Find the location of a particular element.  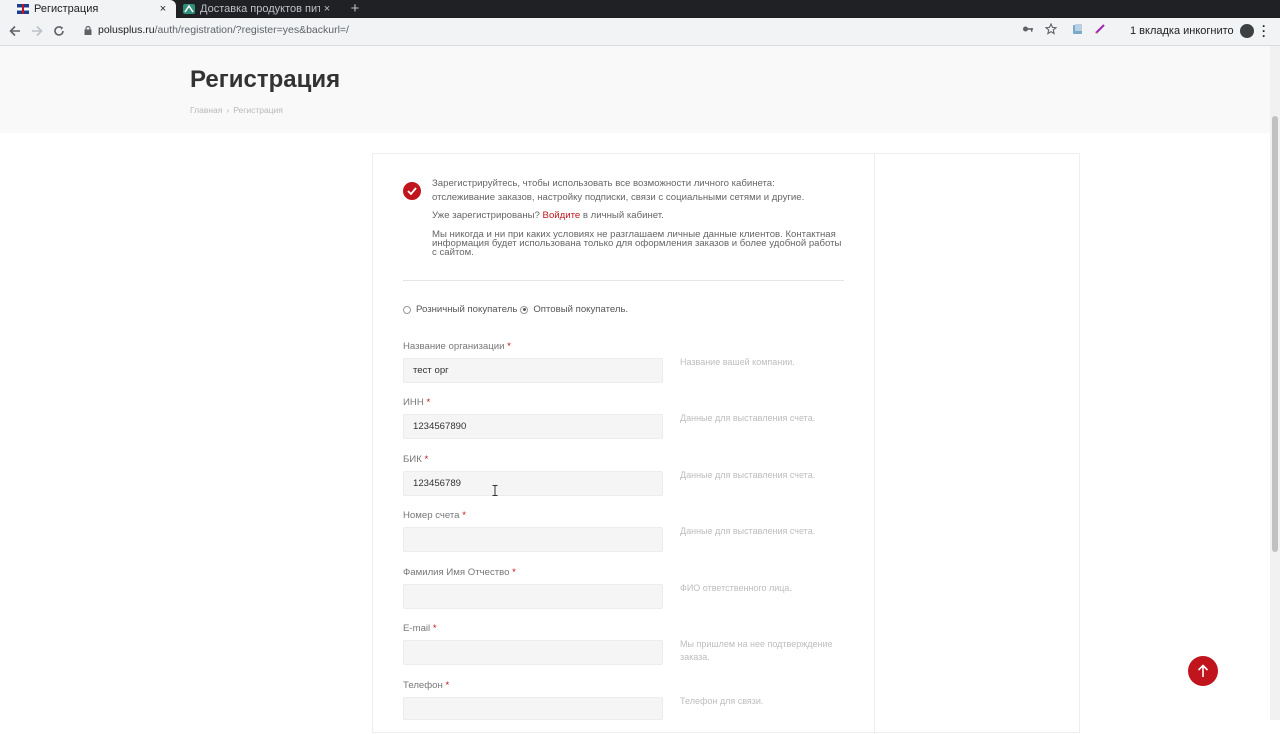

card-divider is located at coordinates (874, 444).